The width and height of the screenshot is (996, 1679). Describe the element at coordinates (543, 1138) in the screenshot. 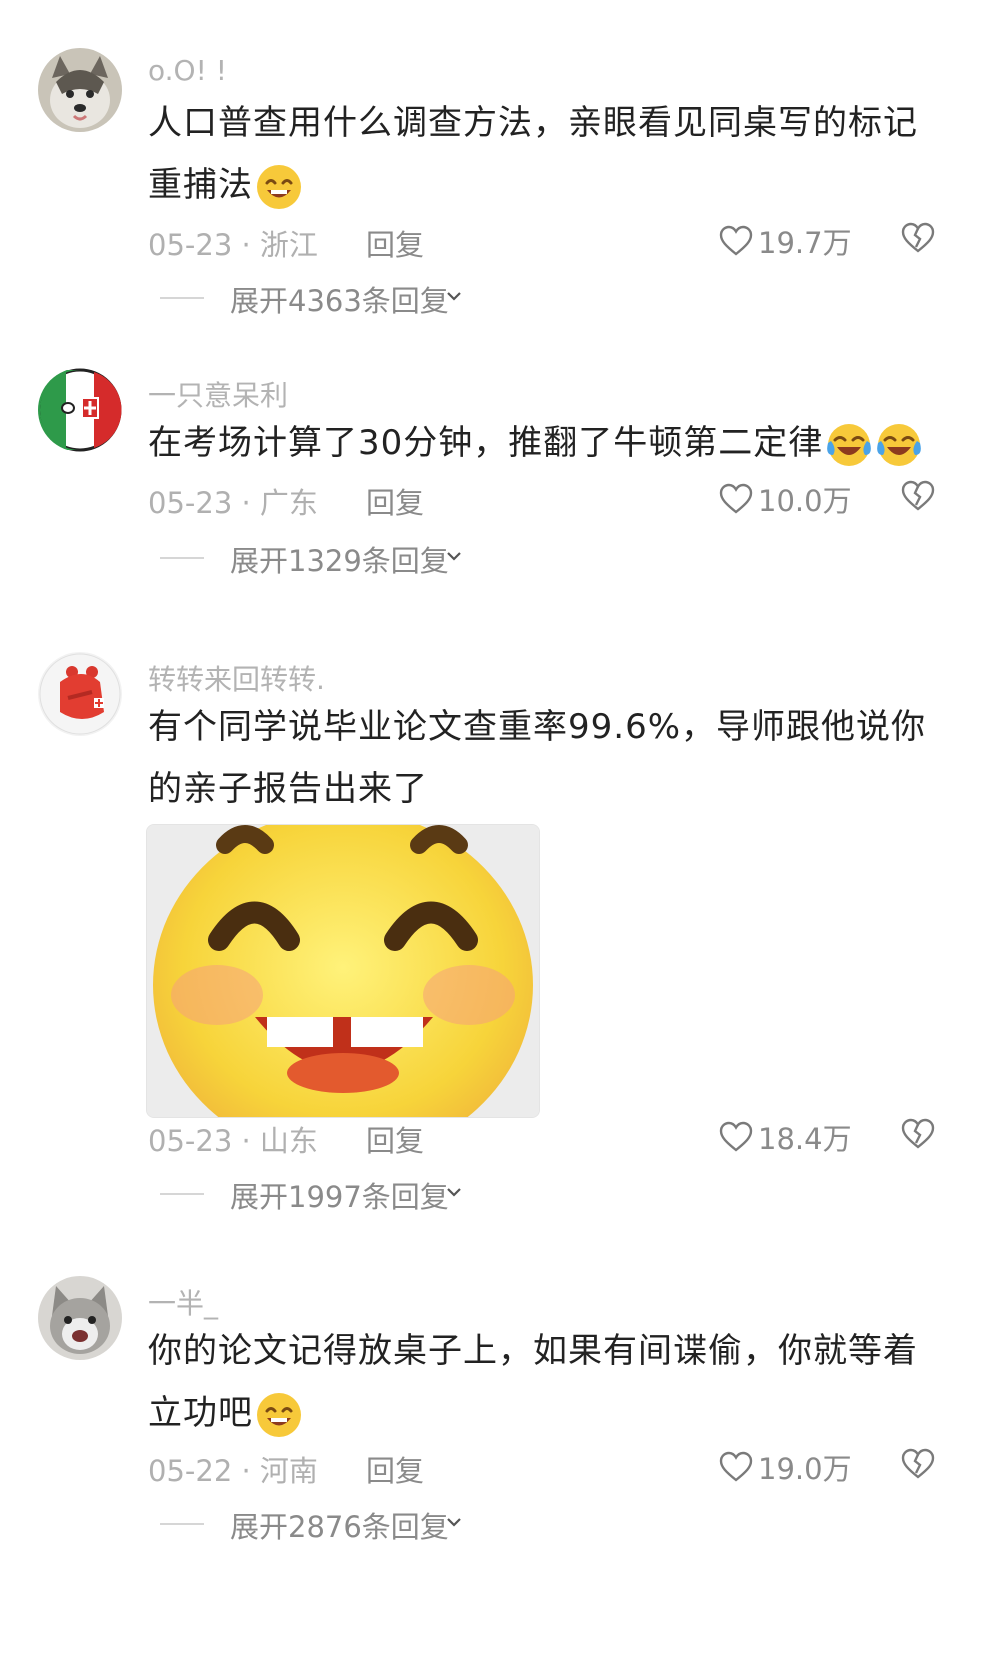

I see `comment-meta: 05-23 · 山东 回复 18.4万` at that location.